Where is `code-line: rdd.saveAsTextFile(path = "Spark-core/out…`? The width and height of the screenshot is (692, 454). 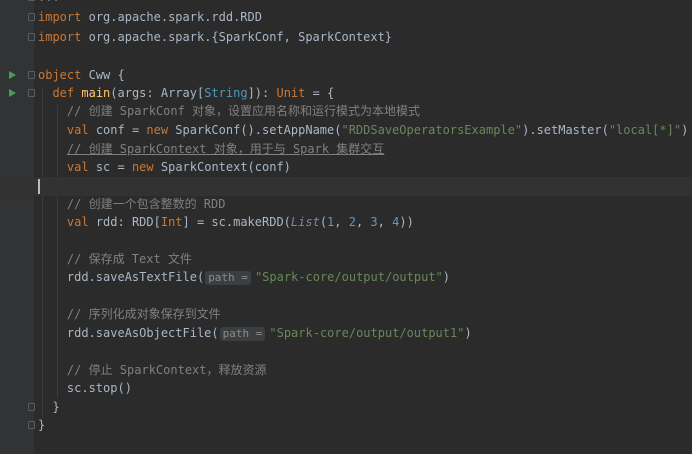
code-line: rdd.saveAsTextFile(path = "Spark-core/out… is located at coordinates (346, 277).